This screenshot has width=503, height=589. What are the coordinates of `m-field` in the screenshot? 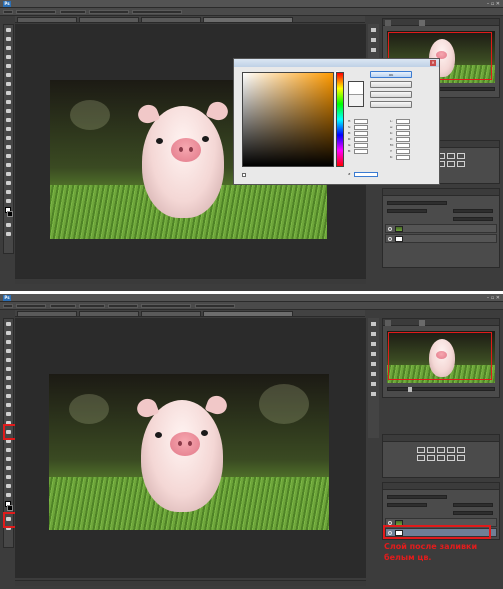 It's located at (403, 145).